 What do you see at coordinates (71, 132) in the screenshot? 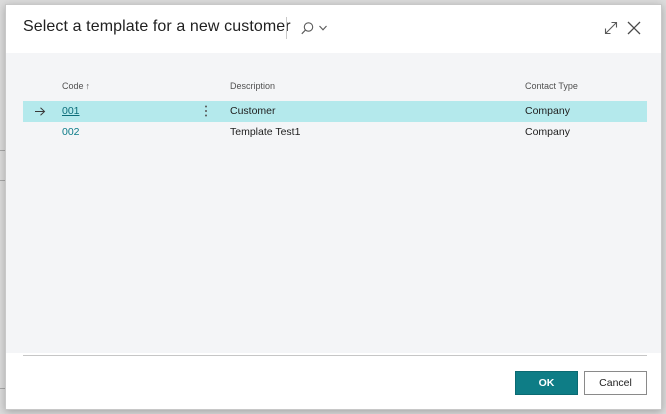
I see `row-code-link: 002` at bounding box center [71, 132].